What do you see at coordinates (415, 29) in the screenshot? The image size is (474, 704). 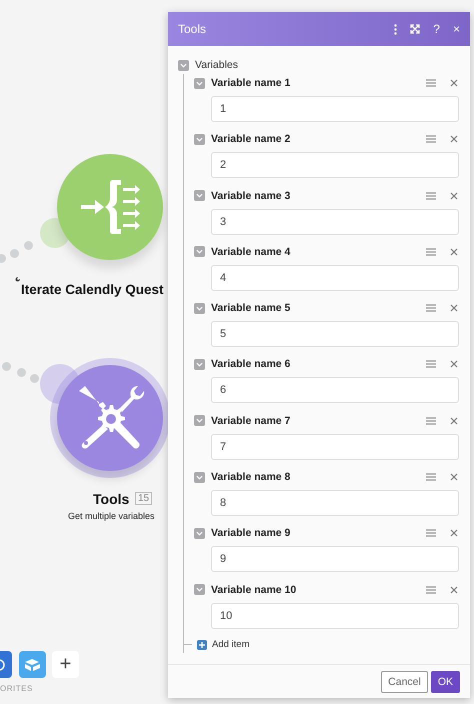 I see `expand-icon` at bounding box center [415, 29].